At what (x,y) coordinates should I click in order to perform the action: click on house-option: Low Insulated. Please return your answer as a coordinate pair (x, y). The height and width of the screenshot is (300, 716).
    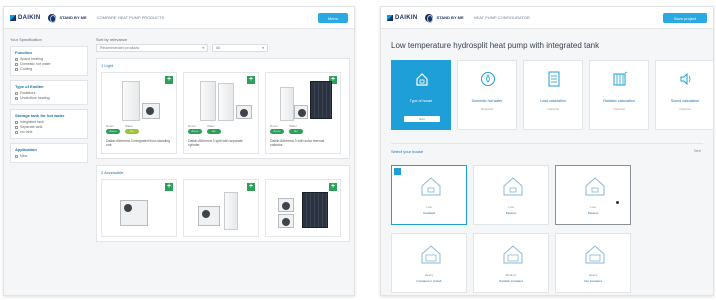
    Looking at the image, I should click on (429, 195).